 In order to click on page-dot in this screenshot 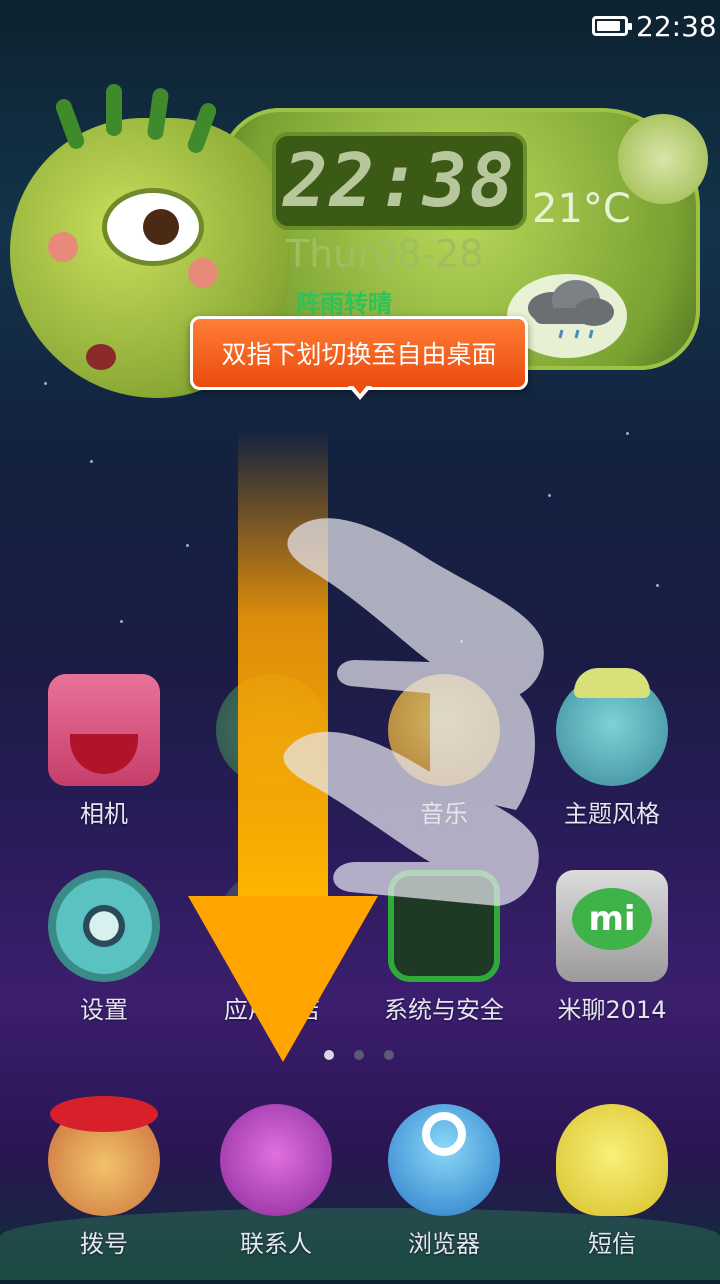, I will do `click(389, 1055)`.